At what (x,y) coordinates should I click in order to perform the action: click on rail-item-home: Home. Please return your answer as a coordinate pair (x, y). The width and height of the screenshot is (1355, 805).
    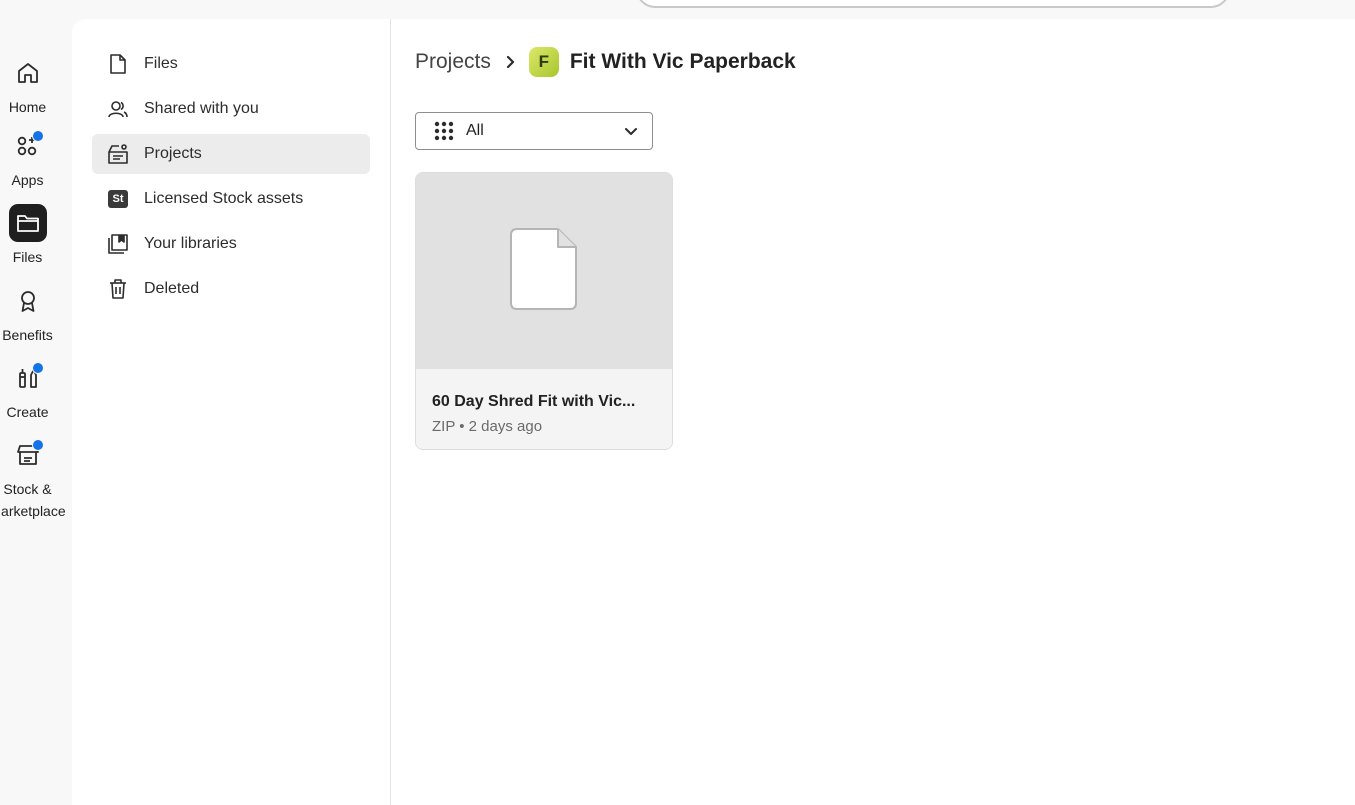
    Looking at the image, I should click on (27, 86).